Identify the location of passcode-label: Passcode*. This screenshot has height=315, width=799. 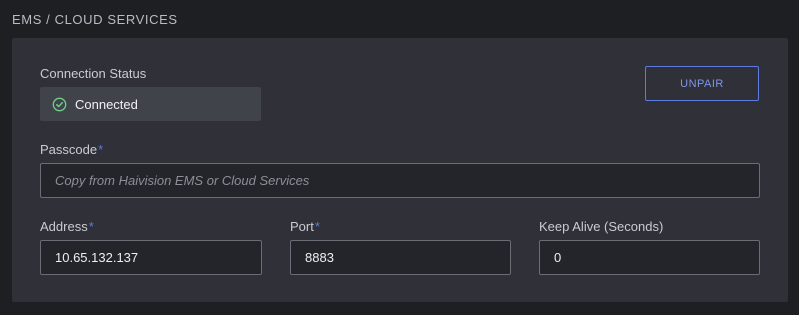
(71, 149).